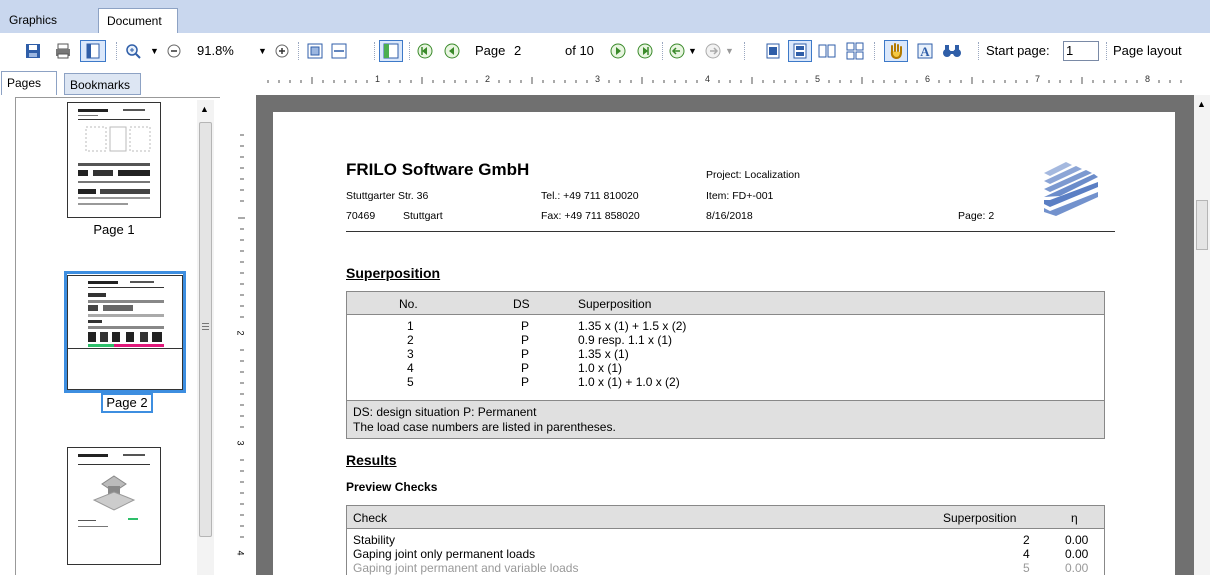 The width and height of the screenshot is (1210, 575). Describe the element at coordinates (378, 79) in the screenshot. I see `ruler-mark-1: 1` at that location.